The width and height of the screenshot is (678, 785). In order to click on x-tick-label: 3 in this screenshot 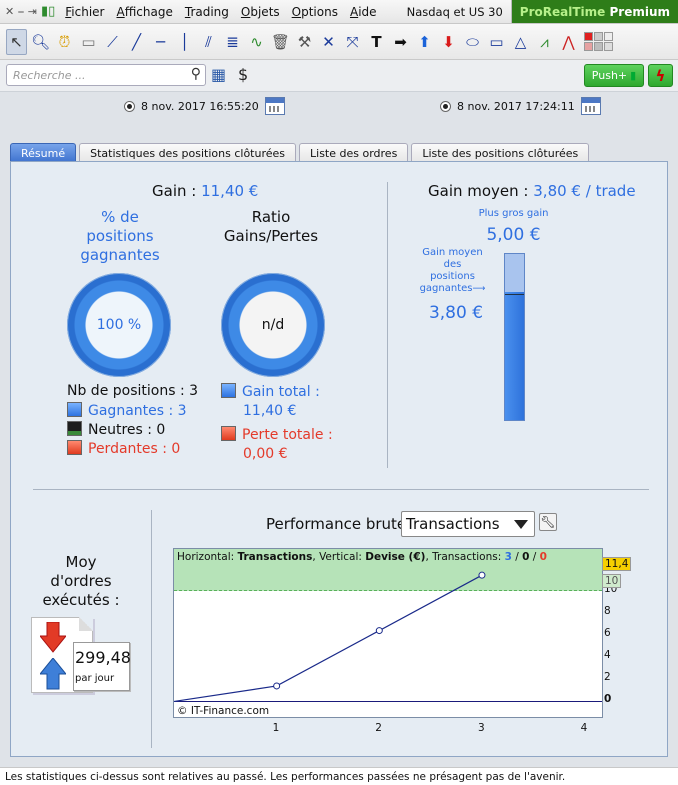, I will do `click(481, 728)`.